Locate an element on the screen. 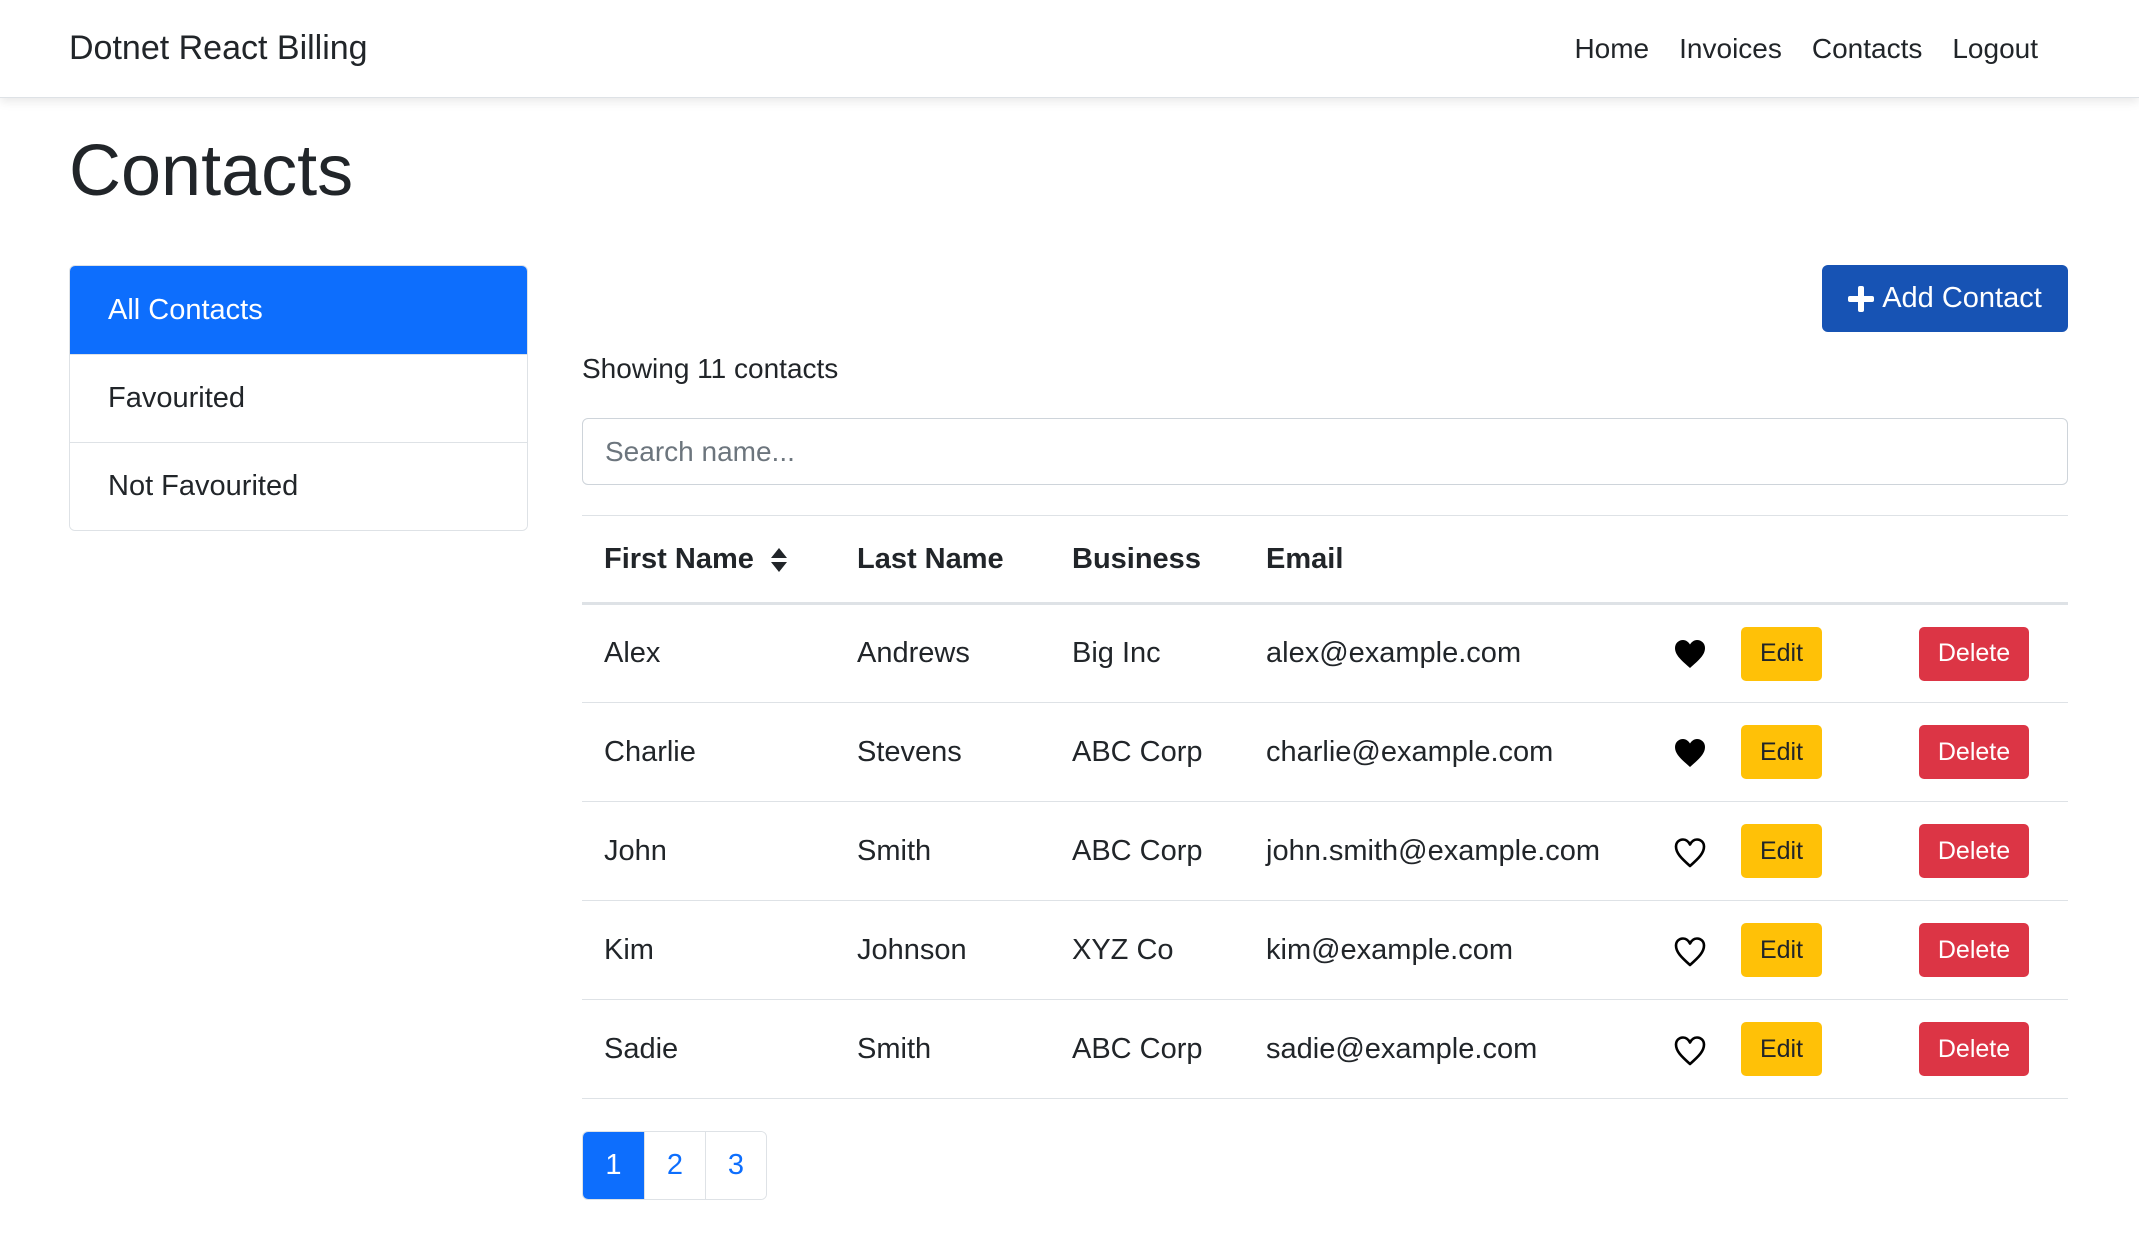  cell-last-name: Stevens is located at coordinates (942, 752).